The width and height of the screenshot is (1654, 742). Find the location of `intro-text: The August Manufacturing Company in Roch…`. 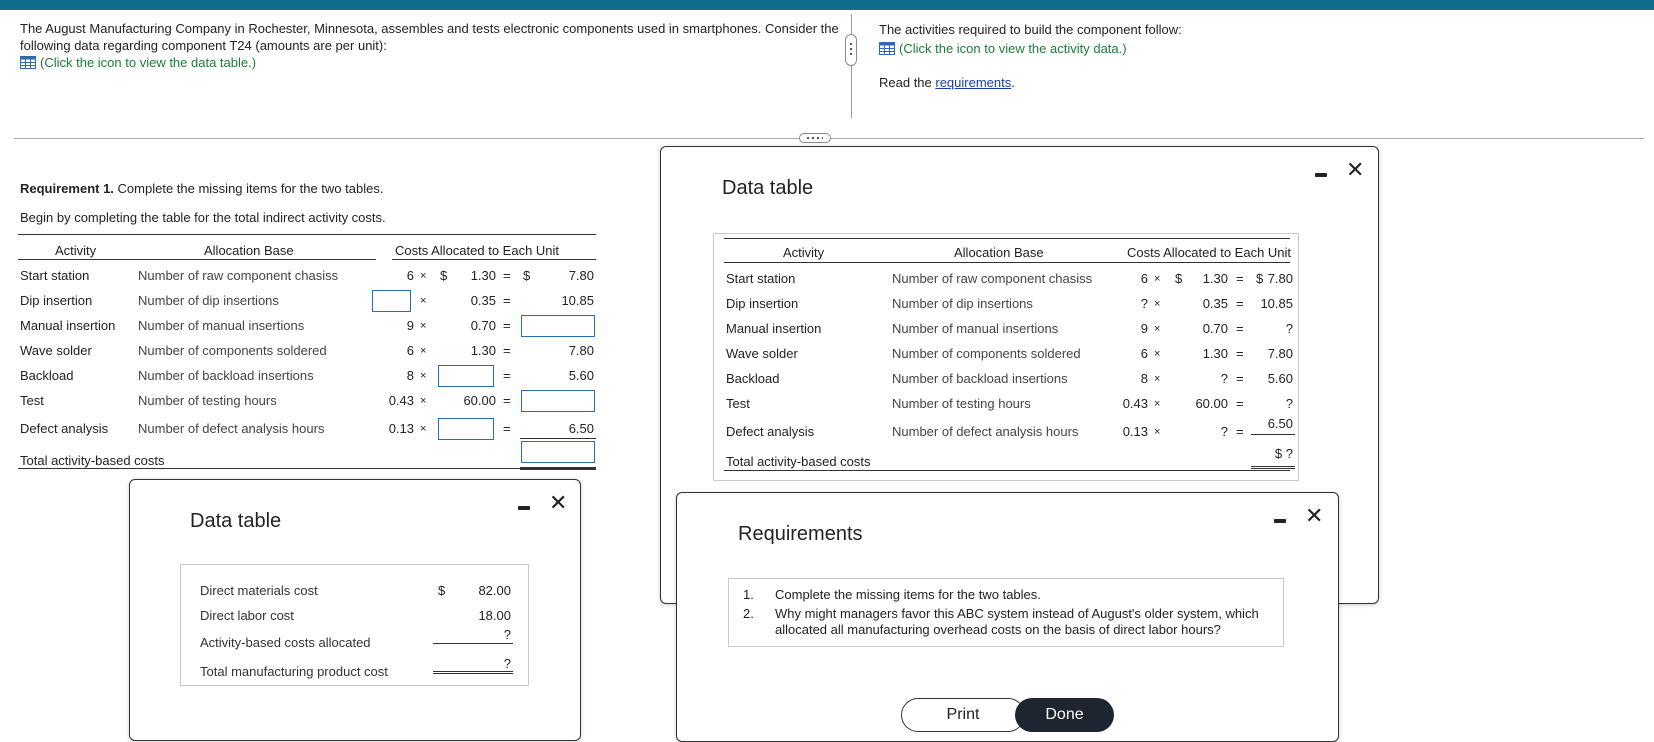

intro-text: The August Manufacturing Company in Roch… is located at coordinates (429, 37).